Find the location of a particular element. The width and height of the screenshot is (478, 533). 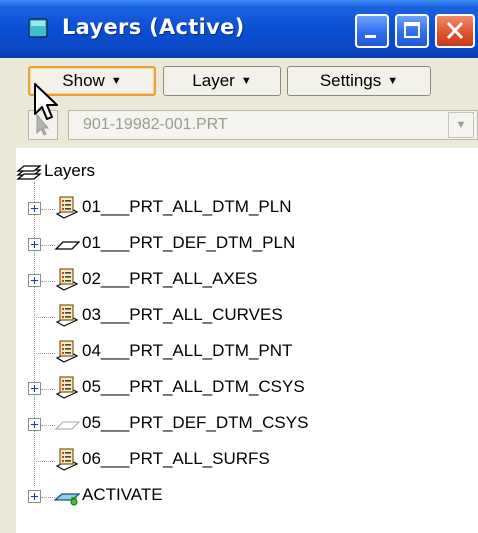

tree-item-label: 04___PRT_ALL_DTM_PNT is located at coordinates (187, 350).